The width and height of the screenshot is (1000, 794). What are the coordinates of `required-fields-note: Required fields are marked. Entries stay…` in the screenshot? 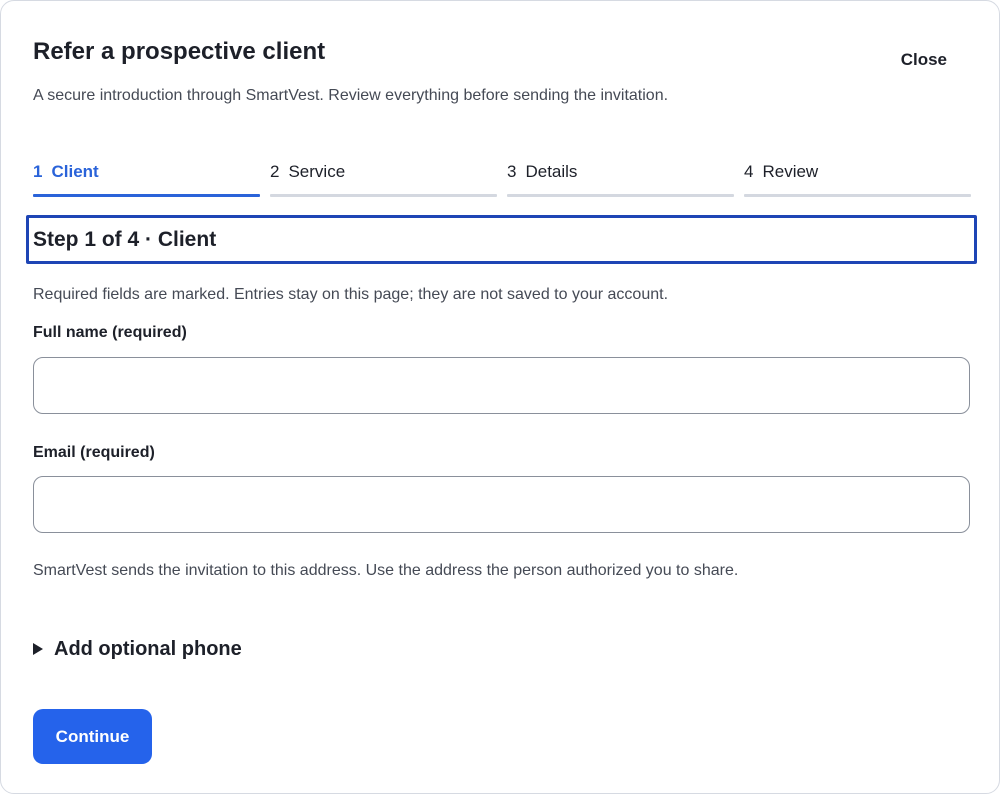 It's located at (351, 294).